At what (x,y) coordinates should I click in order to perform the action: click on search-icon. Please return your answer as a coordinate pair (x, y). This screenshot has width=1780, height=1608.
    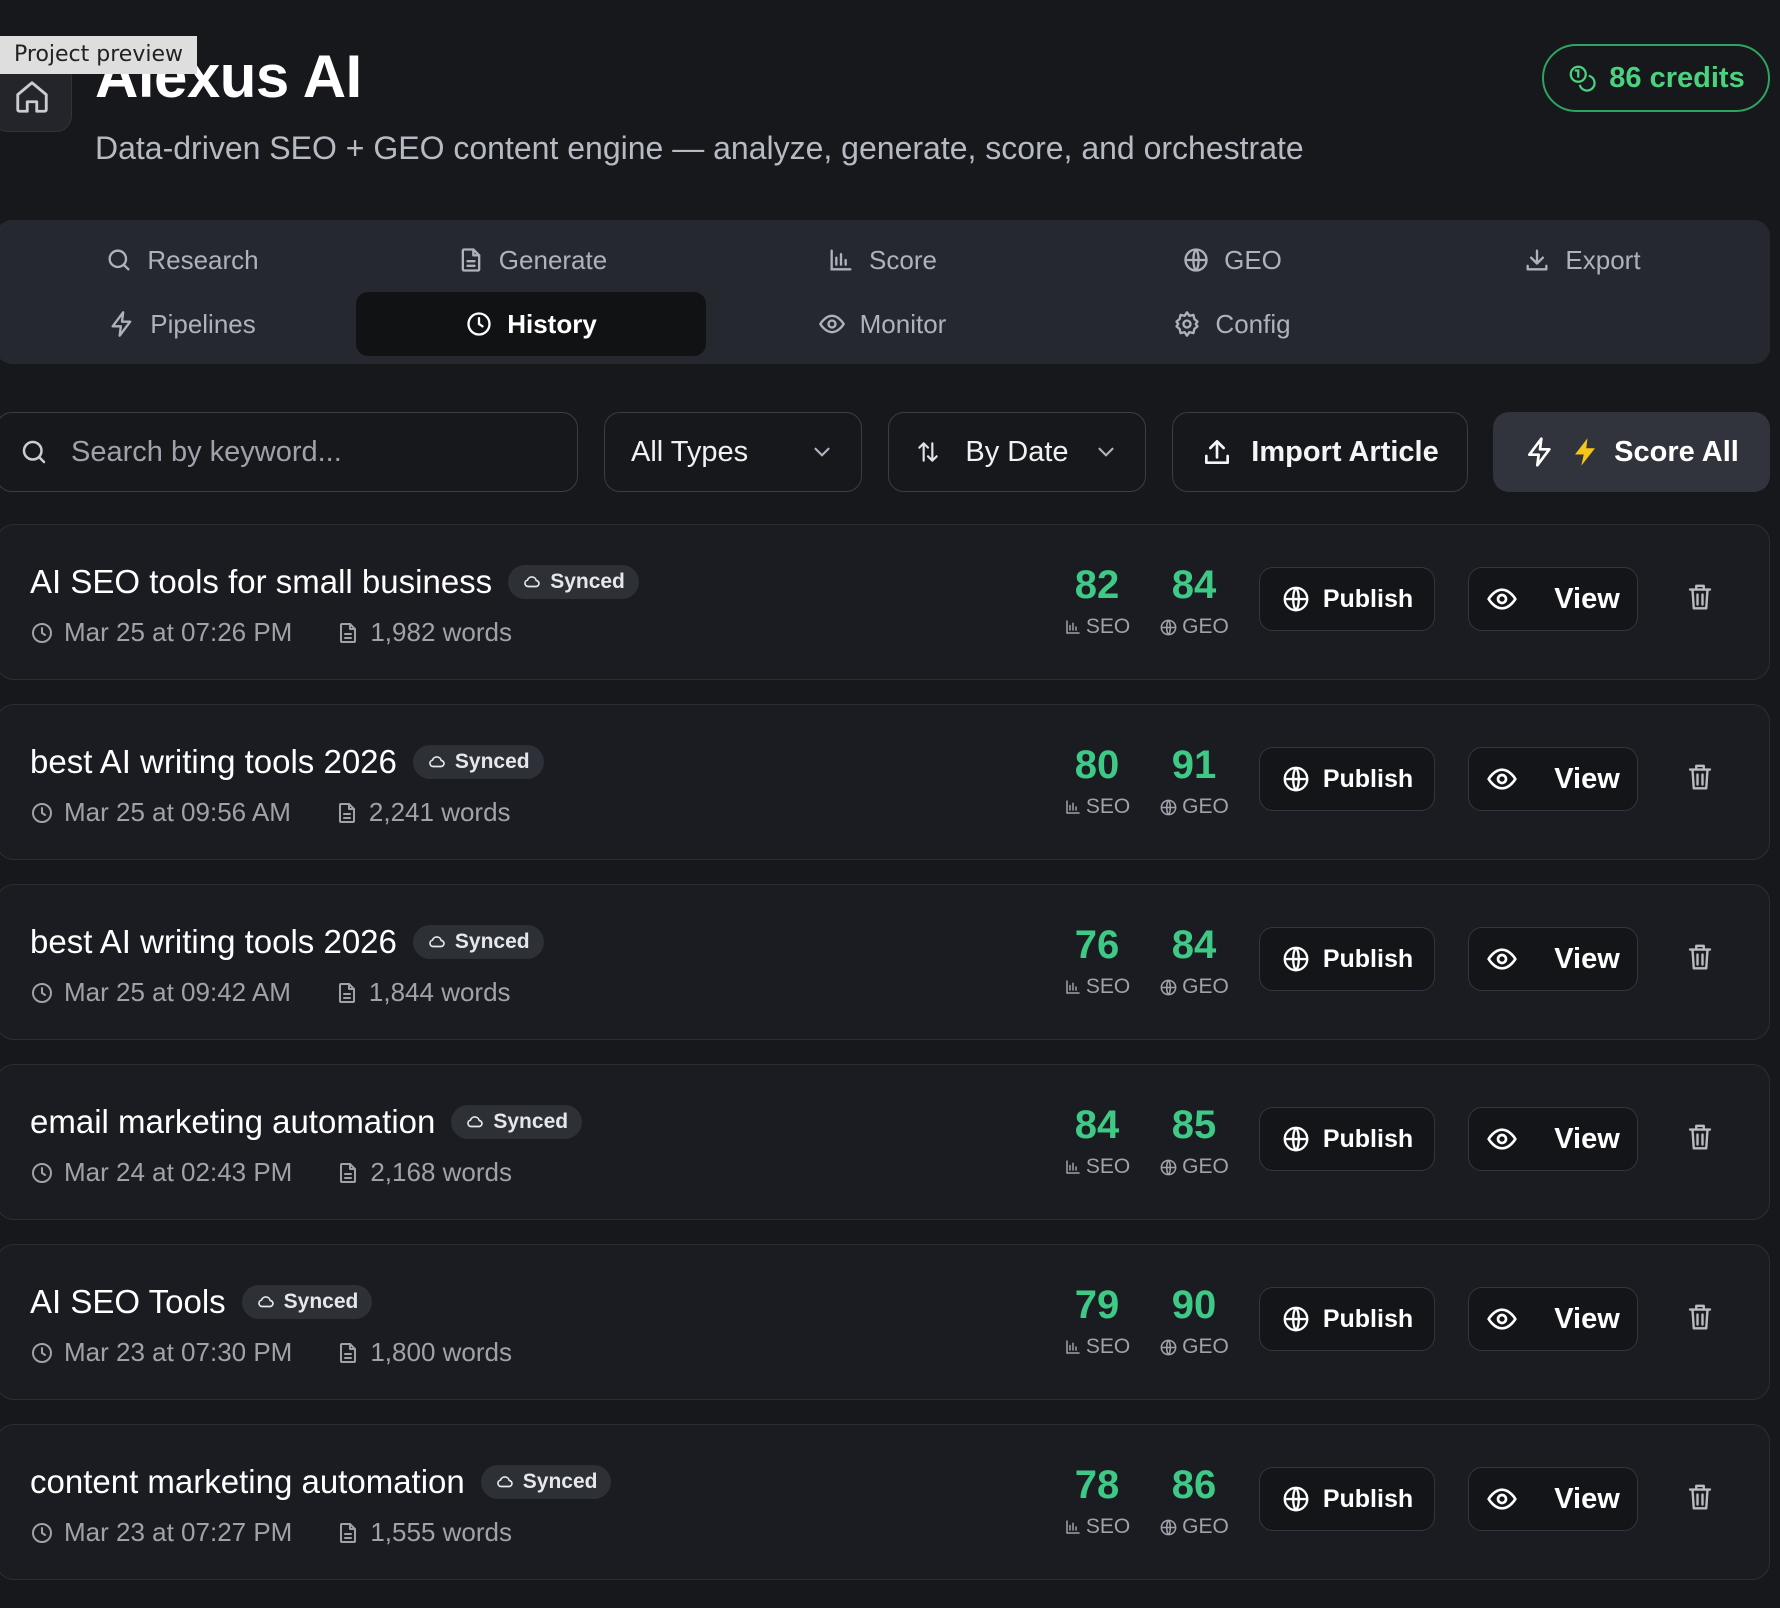
    Looking at the image, I should click on (34, 452).